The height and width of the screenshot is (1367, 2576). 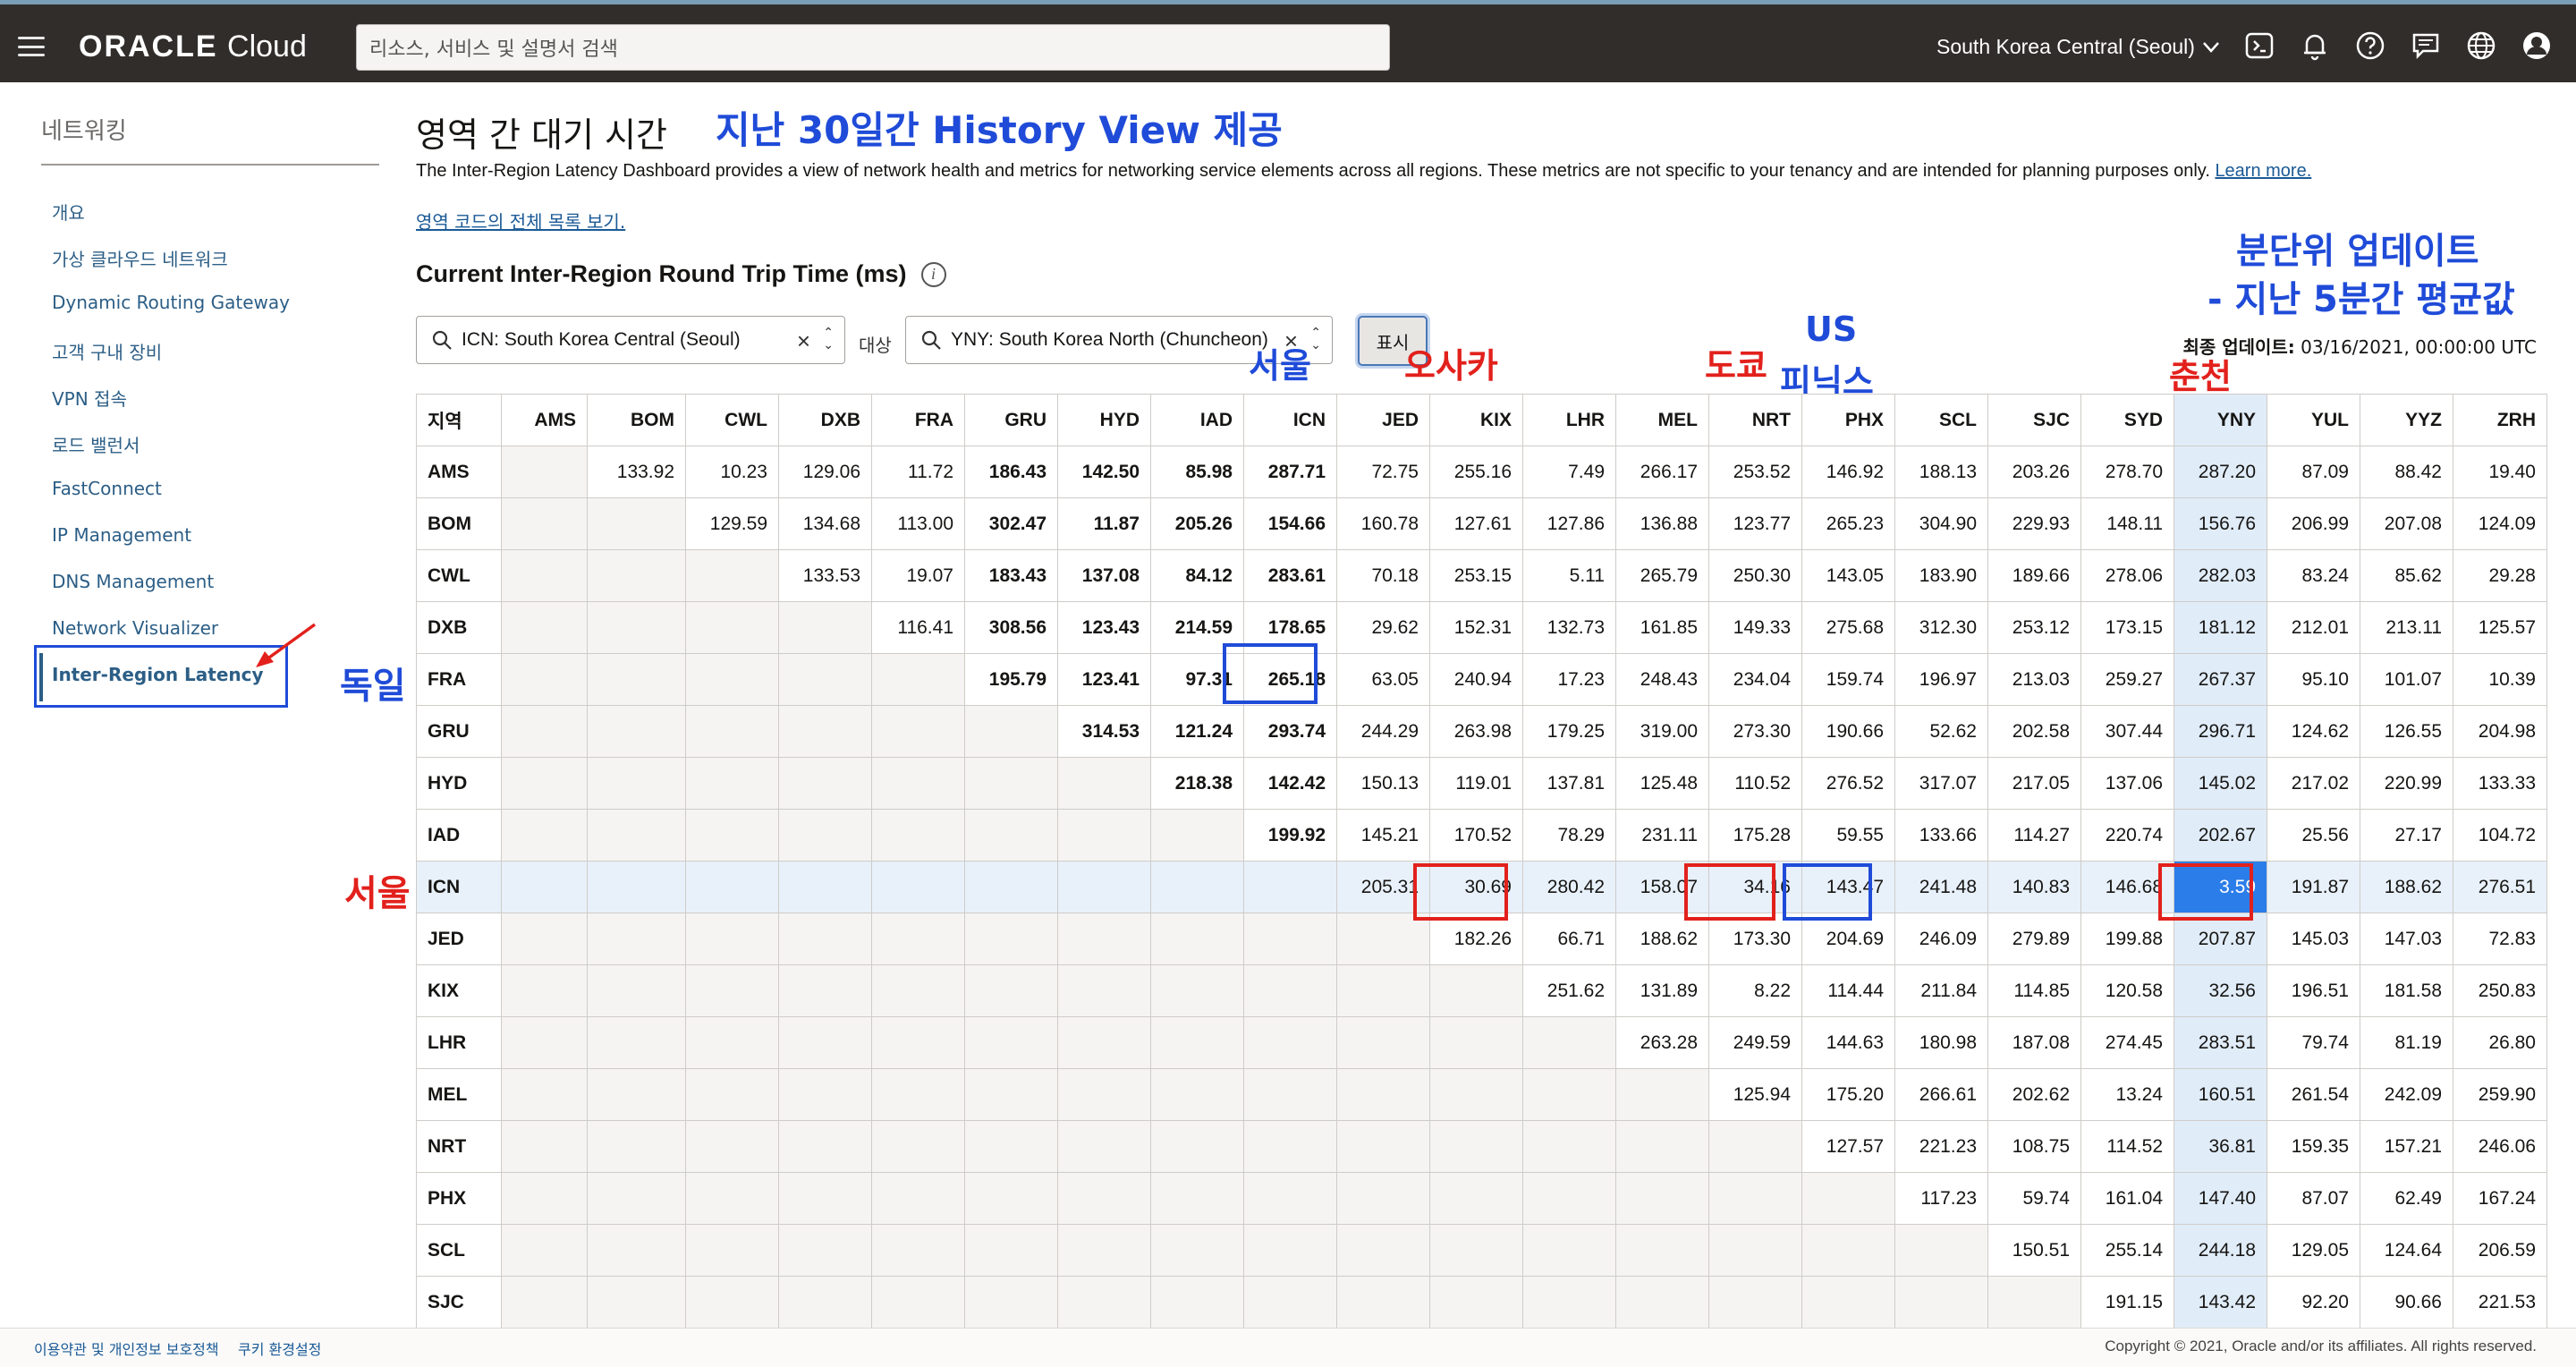 What do you see at coordinates (2220, 472) in the screenshot?
I see `latency-cell: 287.20` at bounding box center [2220, 472].